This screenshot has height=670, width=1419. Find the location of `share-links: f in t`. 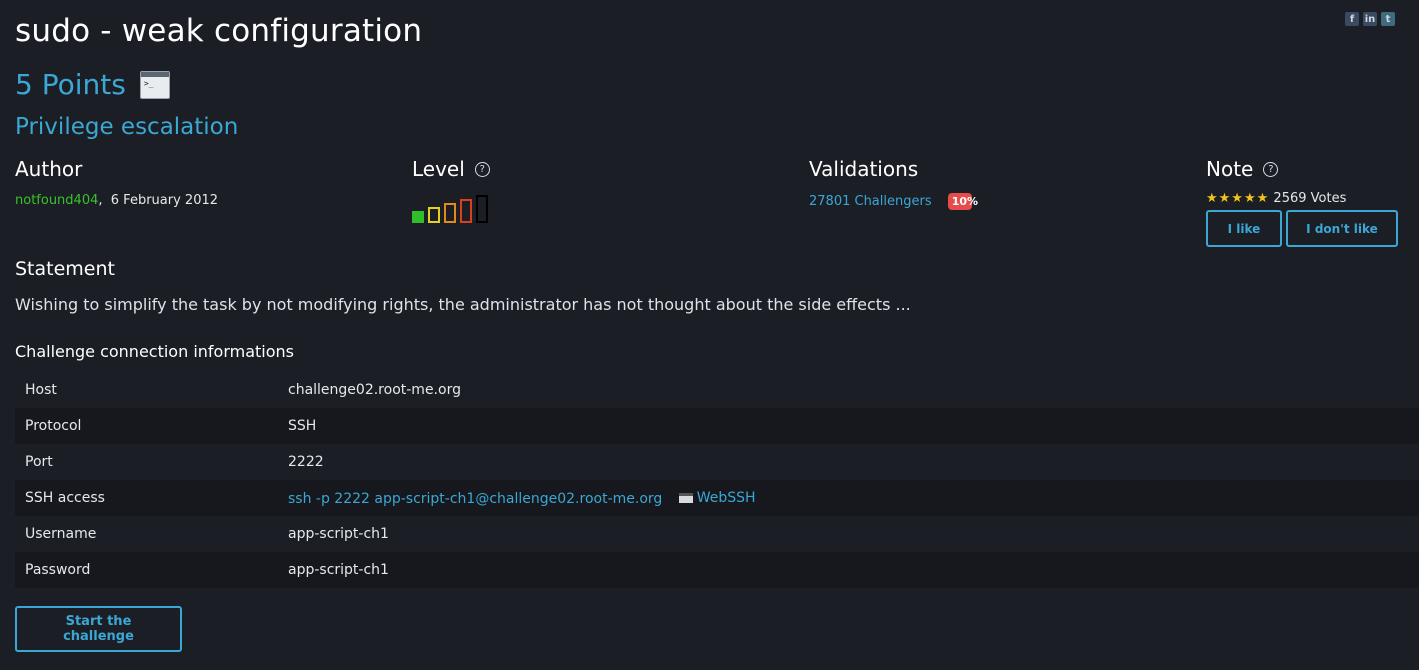

share-links: f in t is located at coordinates (1370, 19).